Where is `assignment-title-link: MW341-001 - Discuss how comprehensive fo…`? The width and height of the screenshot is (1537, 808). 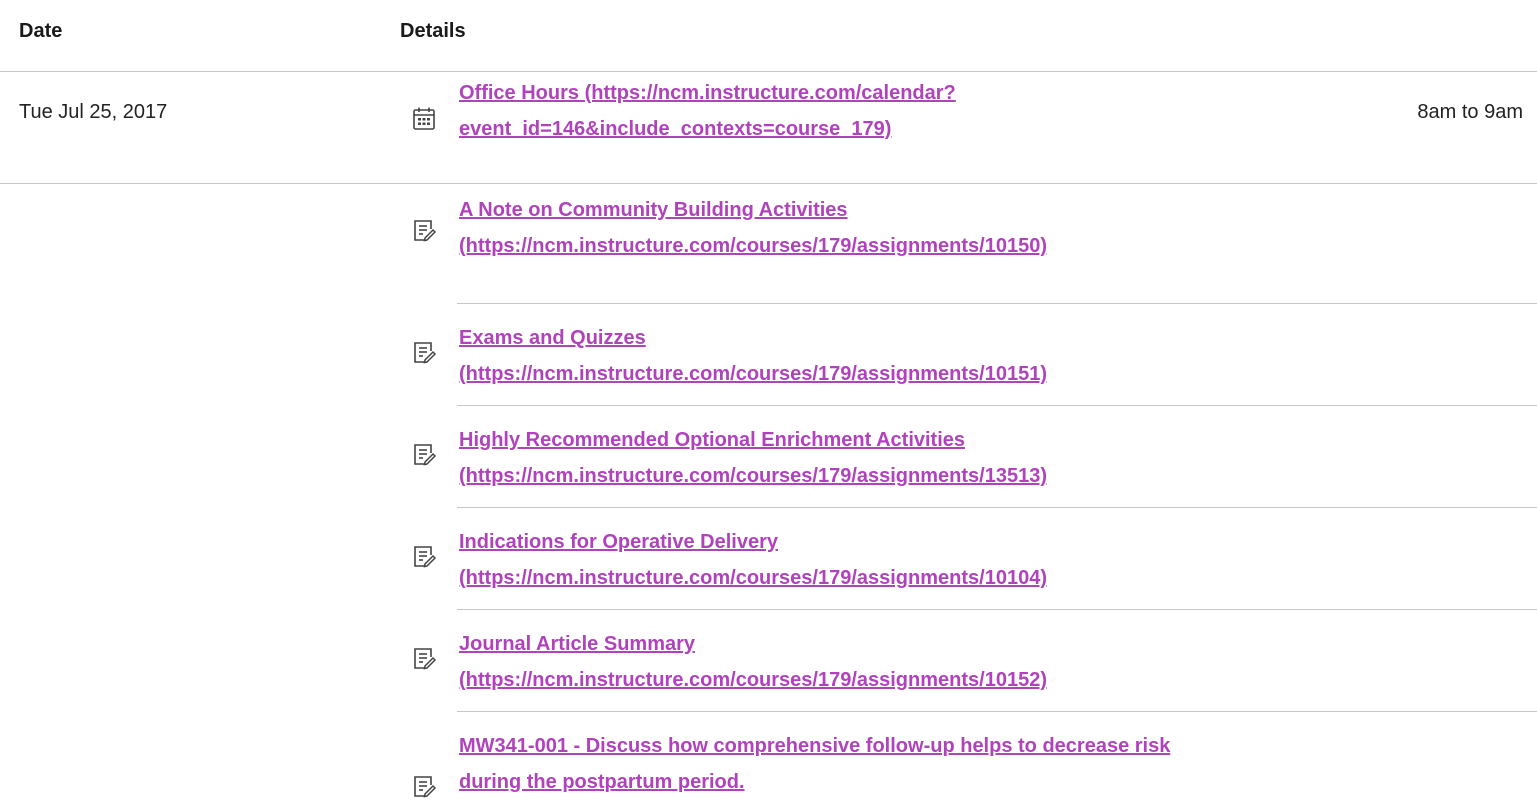
assignment-title-link: MW341-001 - Discuss how comprehensive fo… is located at coordinates (814, 746).